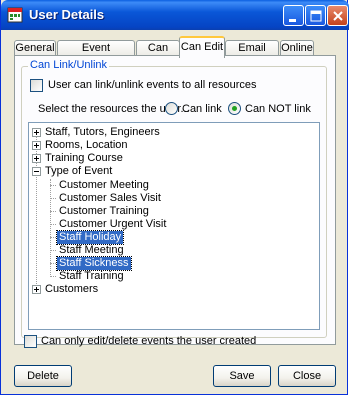 The width and height of the screenshot is (350, 397). I want to click on window-title: User Details, so click(67, 14).